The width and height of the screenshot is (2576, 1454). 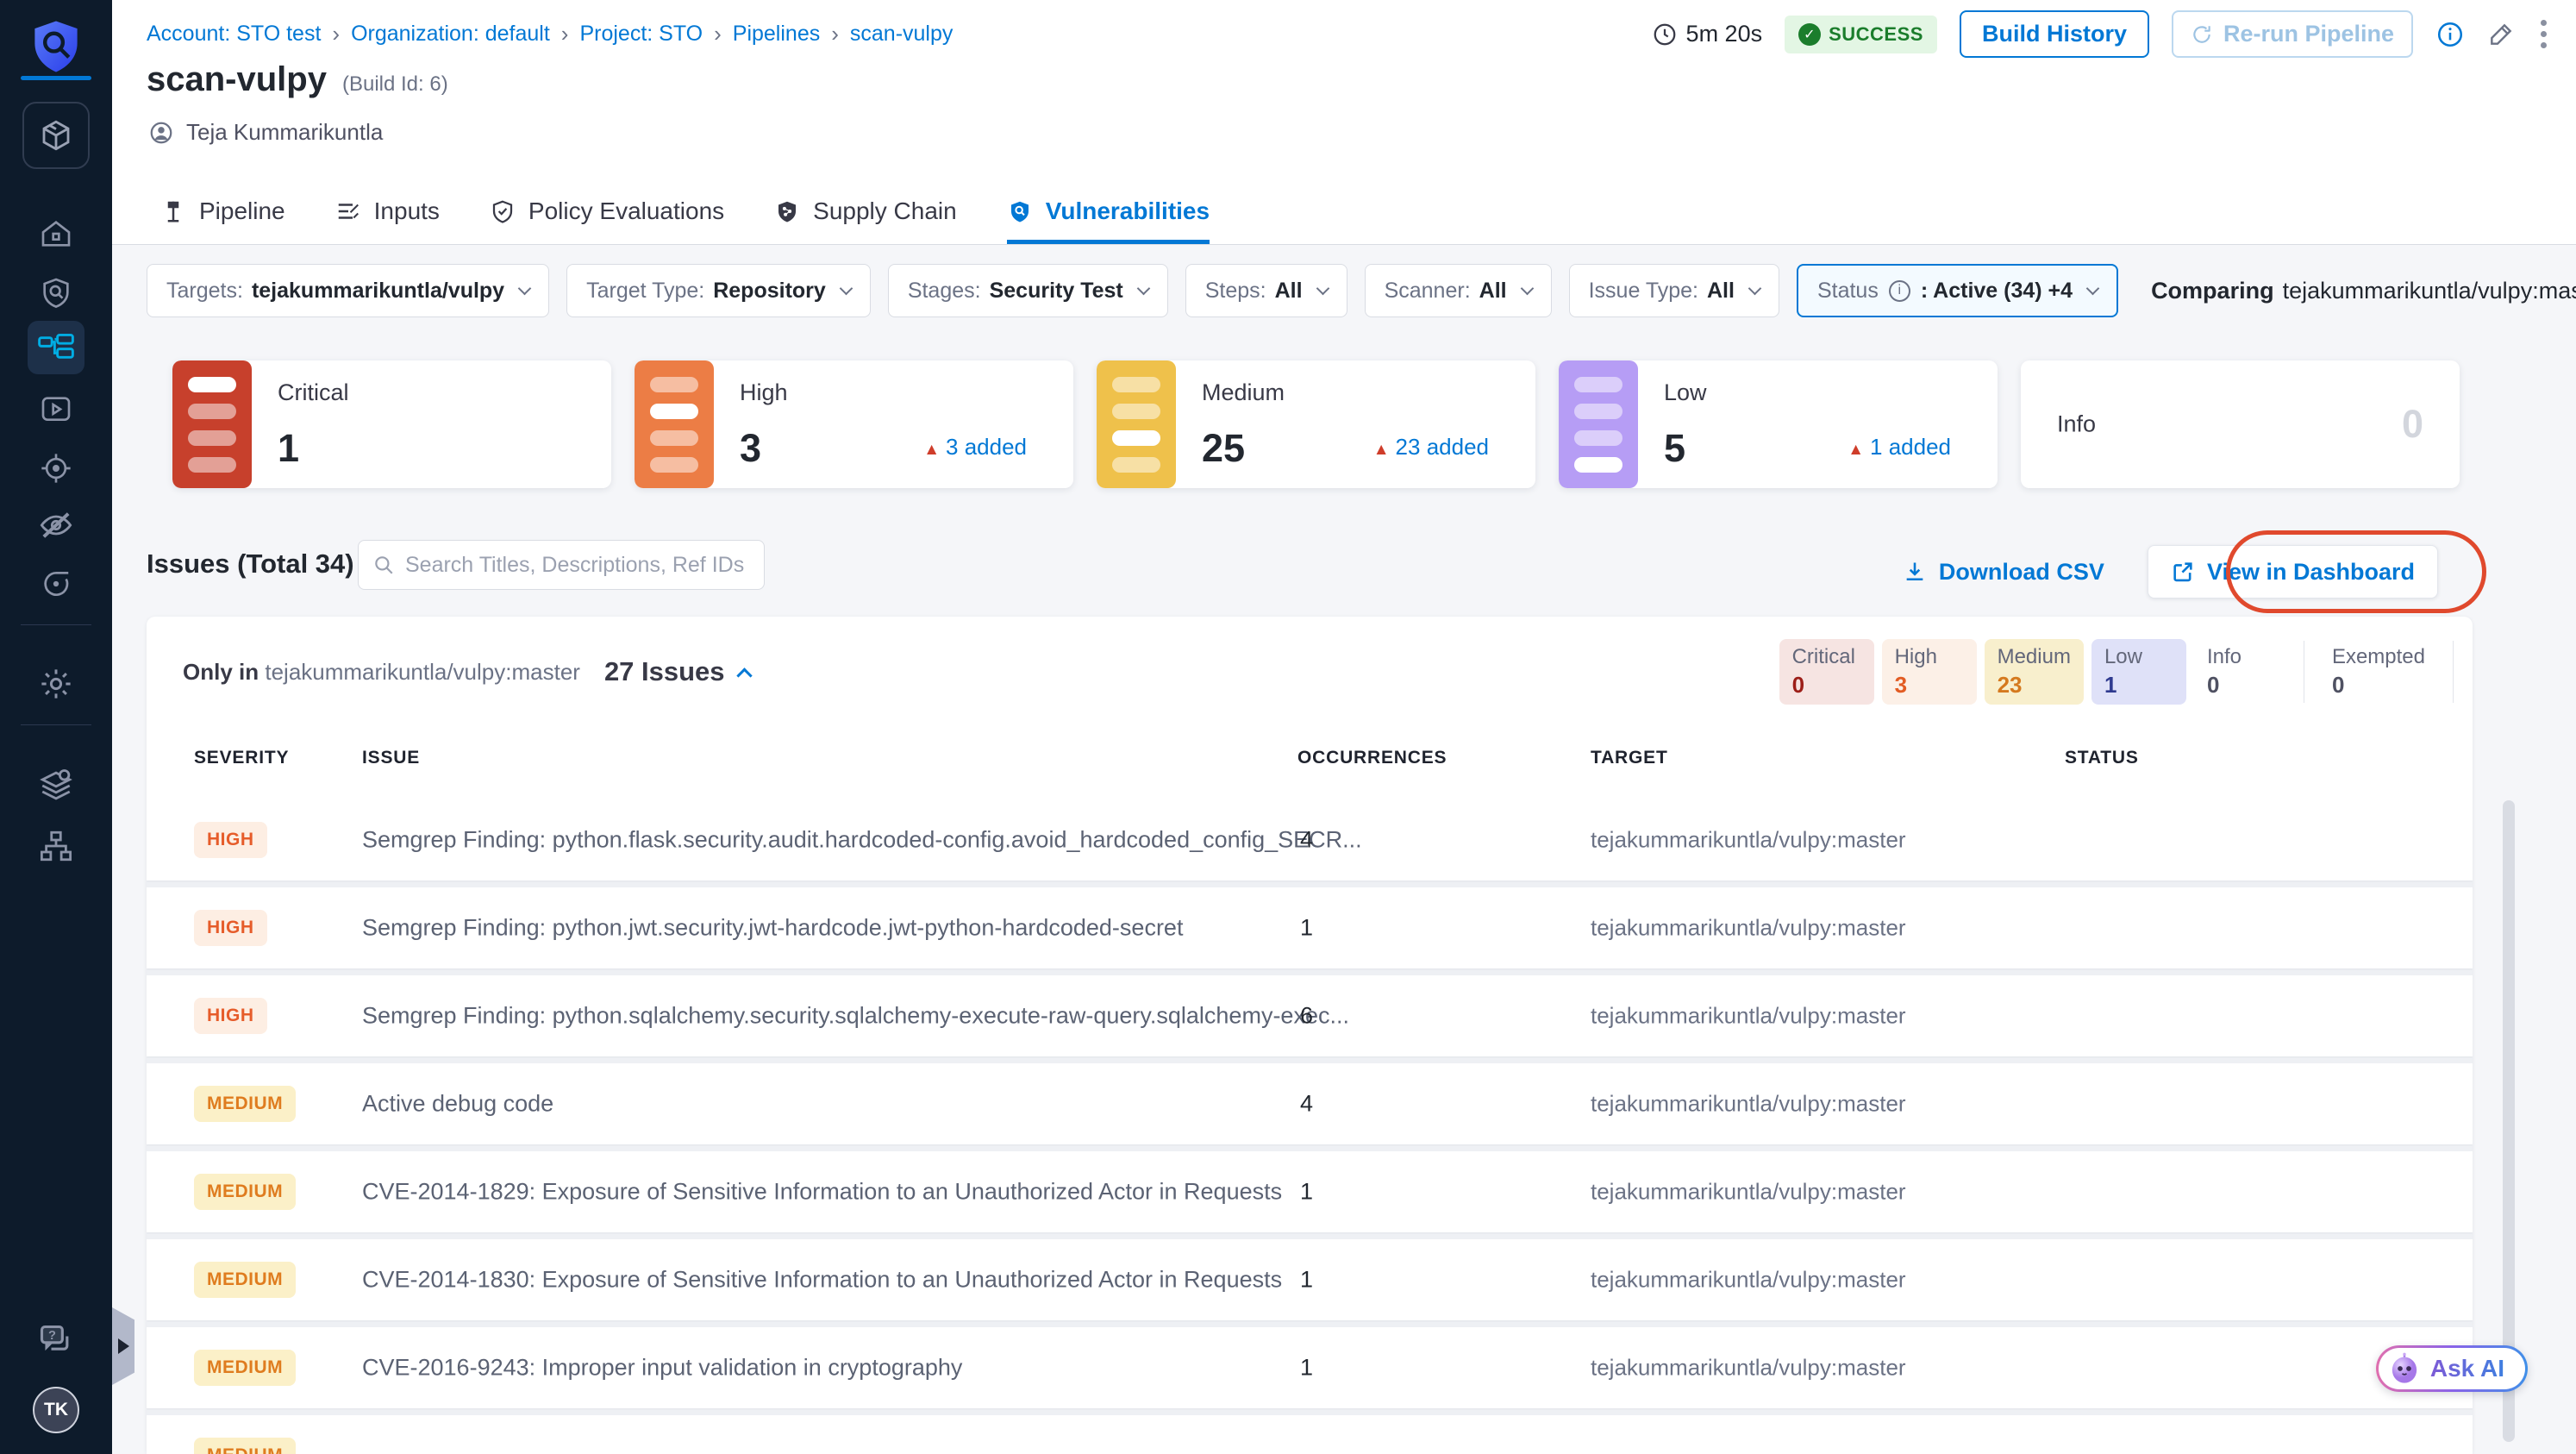 I want to click on chip-info: Info 0, so click(x=2241, y=672).